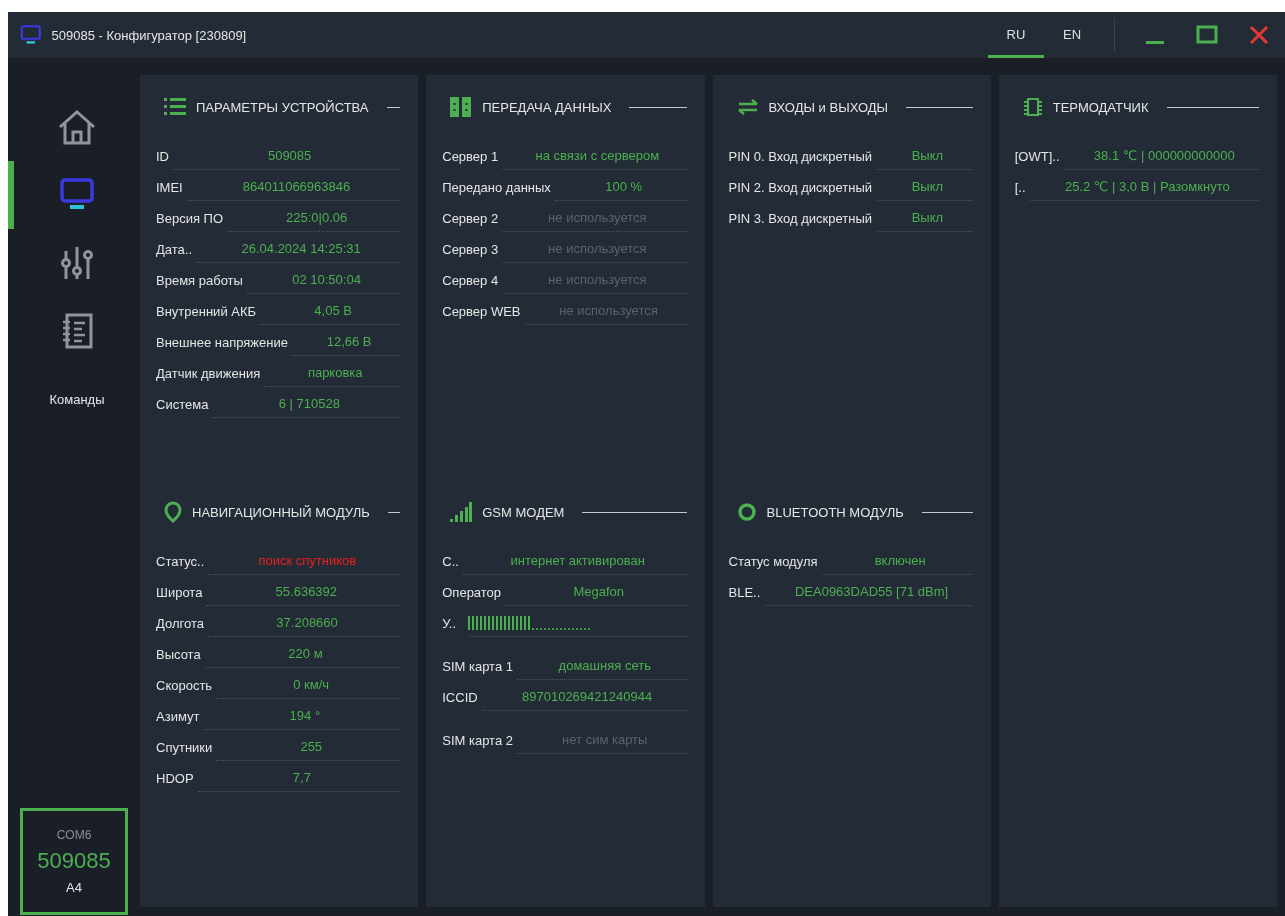 This screenshot has height=916, width=1285. What do you see at coordinates (179, 593) in the screenshot?
I see `field-label: Широта` at bounding box center [179, 593].